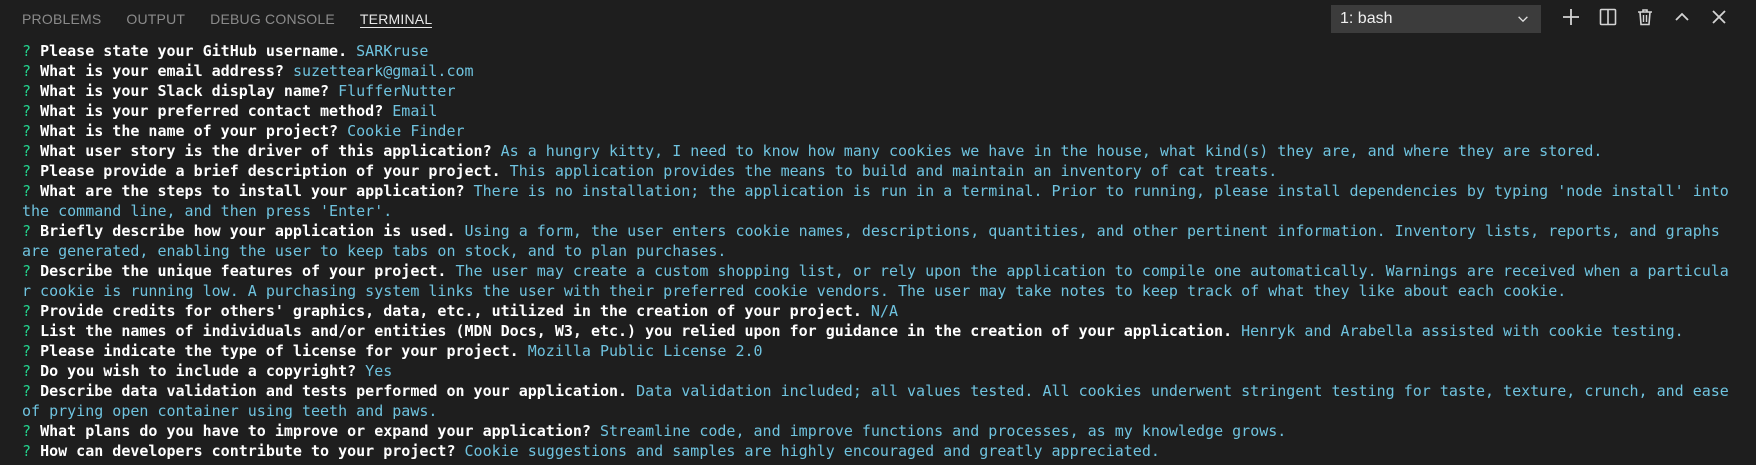 Image resolution: width=1756 pixels, height=465 pixels. I want to click on chevron-down-icon, so click(1523, 19).